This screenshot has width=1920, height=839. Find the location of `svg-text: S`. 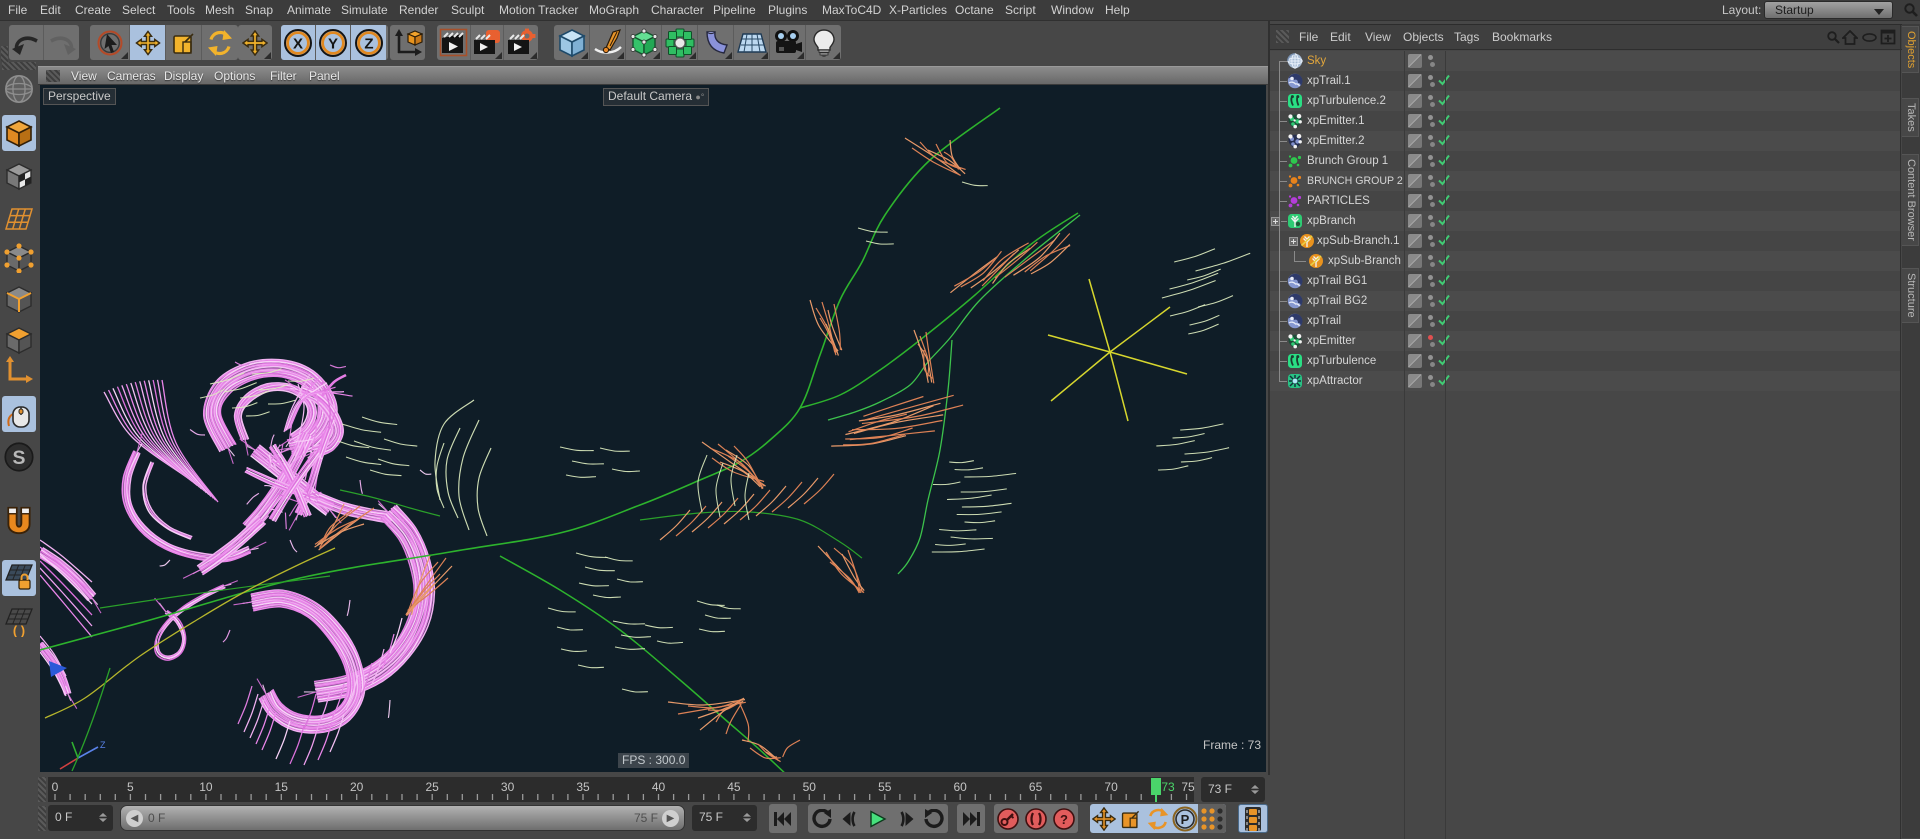

svg-text: S is located at coordinates (19, 458).